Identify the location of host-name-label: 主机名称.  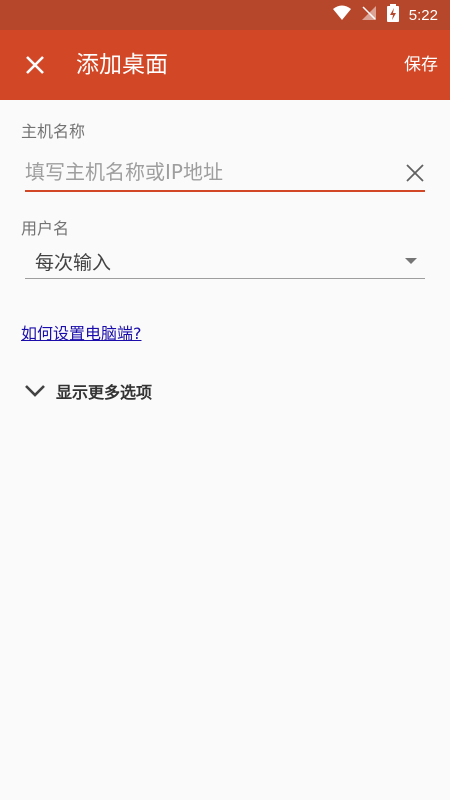
(53, 131).